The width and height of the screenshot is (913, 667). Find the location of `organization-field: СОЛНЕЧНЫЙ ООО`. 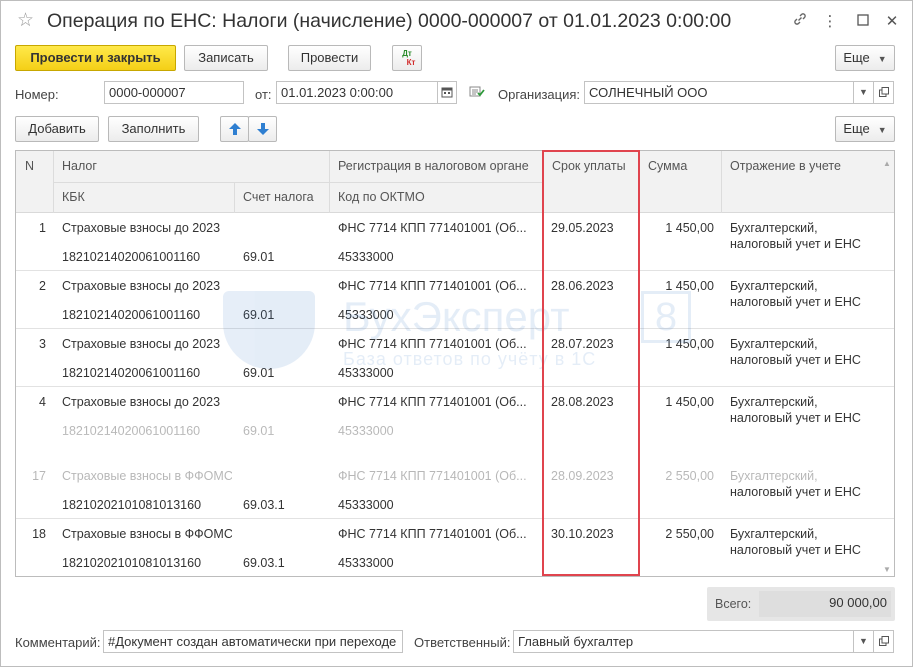

organization-field: СОЛНЕЧНЫЙ ООО is located at coordinates (719, 92).